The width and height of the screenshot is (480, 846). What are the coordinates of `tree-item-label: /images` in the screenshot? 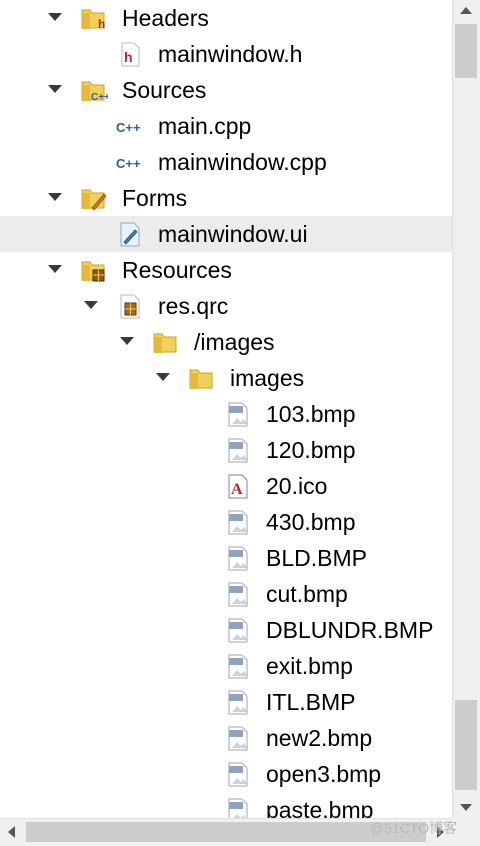 It's located at (234, 342).